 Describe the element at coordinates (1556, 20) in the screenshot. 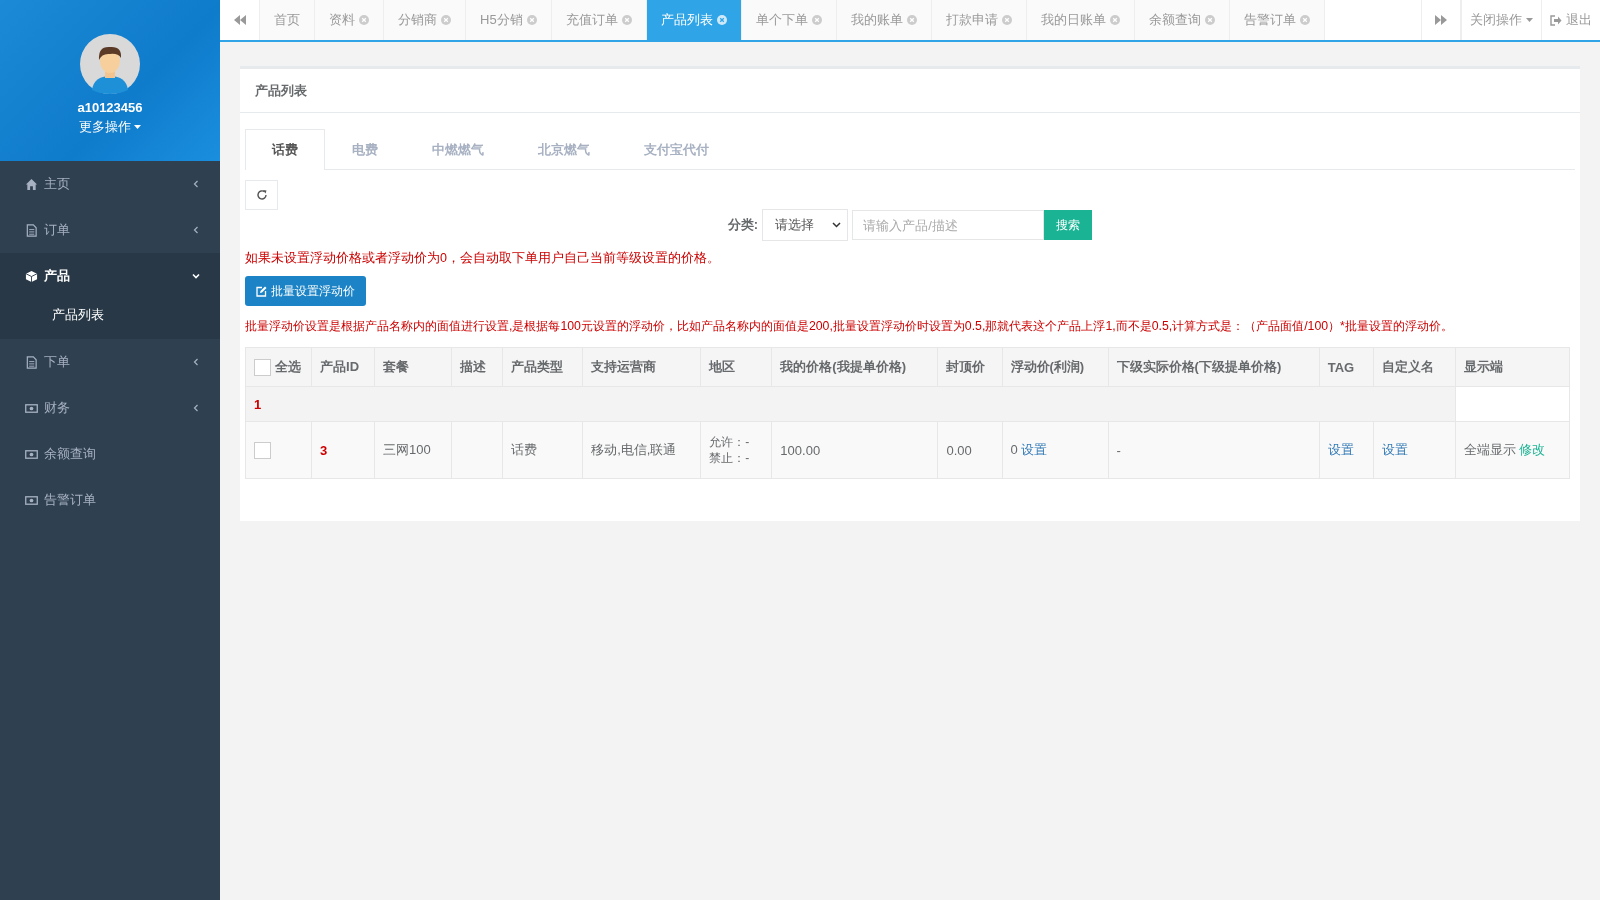

I see `logout-icon` at that location.